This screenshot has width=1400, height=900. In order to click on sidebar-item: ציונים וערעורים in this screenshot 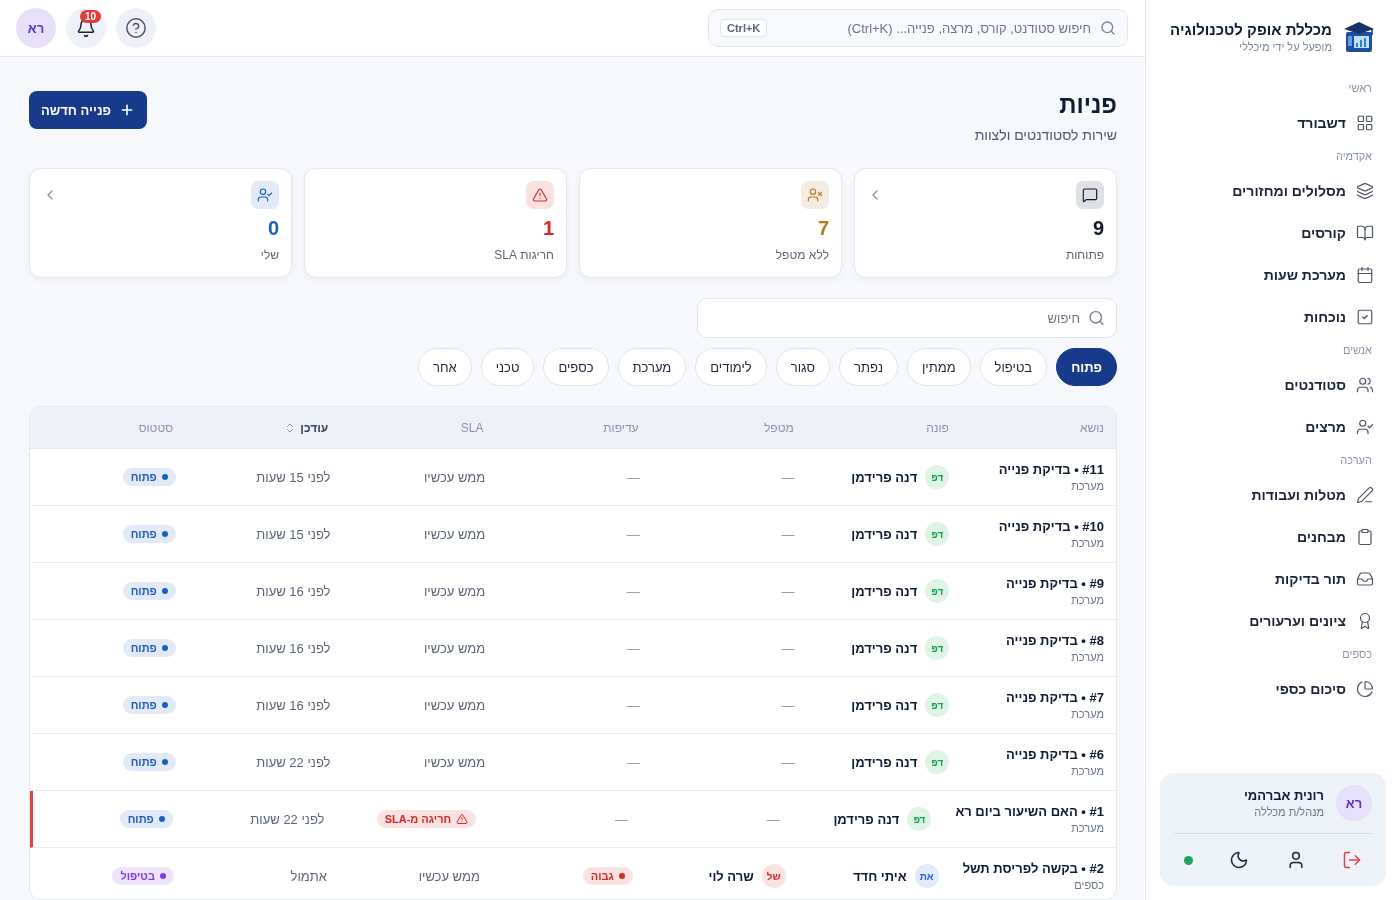, I will do `click(1273, 621)`.